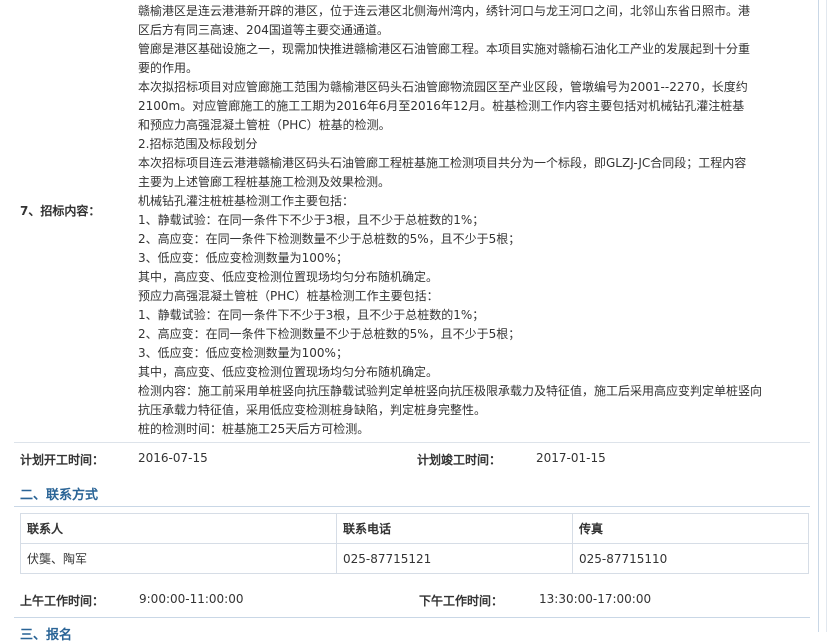 This screenshot has width=831, height=643. What do you see at coordinates (690, 558) in the screenshot?
I see `contact-fax-value: 025-87715110` at bounding box center [690, 558].